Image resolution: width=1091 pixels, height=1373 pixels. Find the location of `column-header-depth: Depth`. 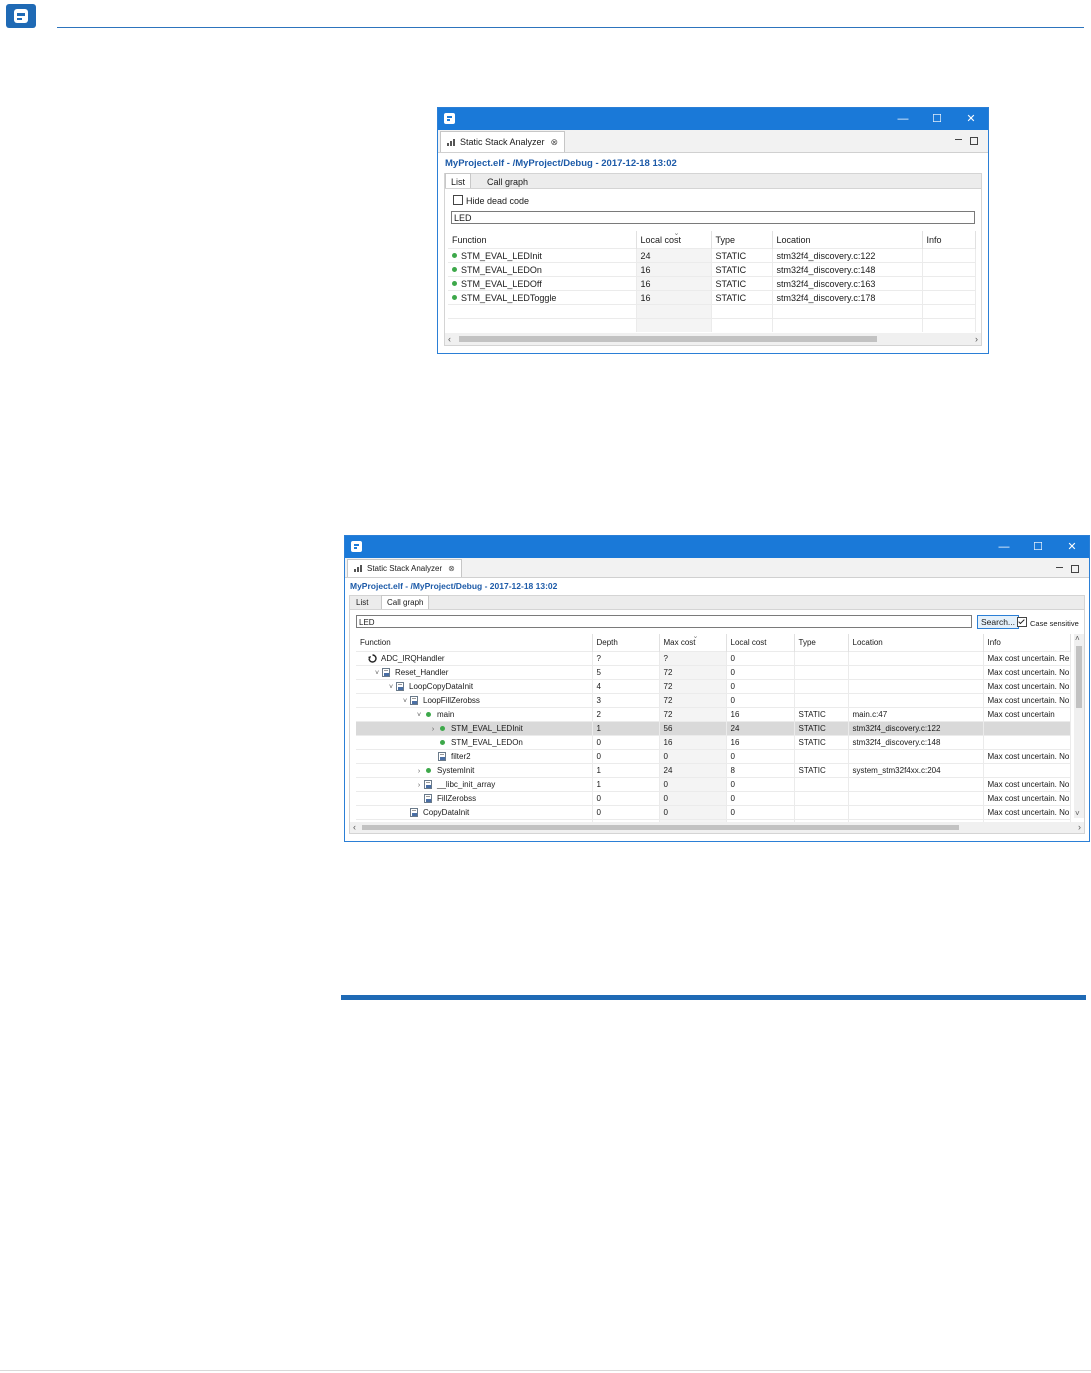

column-header-depth: Depth is located at coordinates (626, 643).